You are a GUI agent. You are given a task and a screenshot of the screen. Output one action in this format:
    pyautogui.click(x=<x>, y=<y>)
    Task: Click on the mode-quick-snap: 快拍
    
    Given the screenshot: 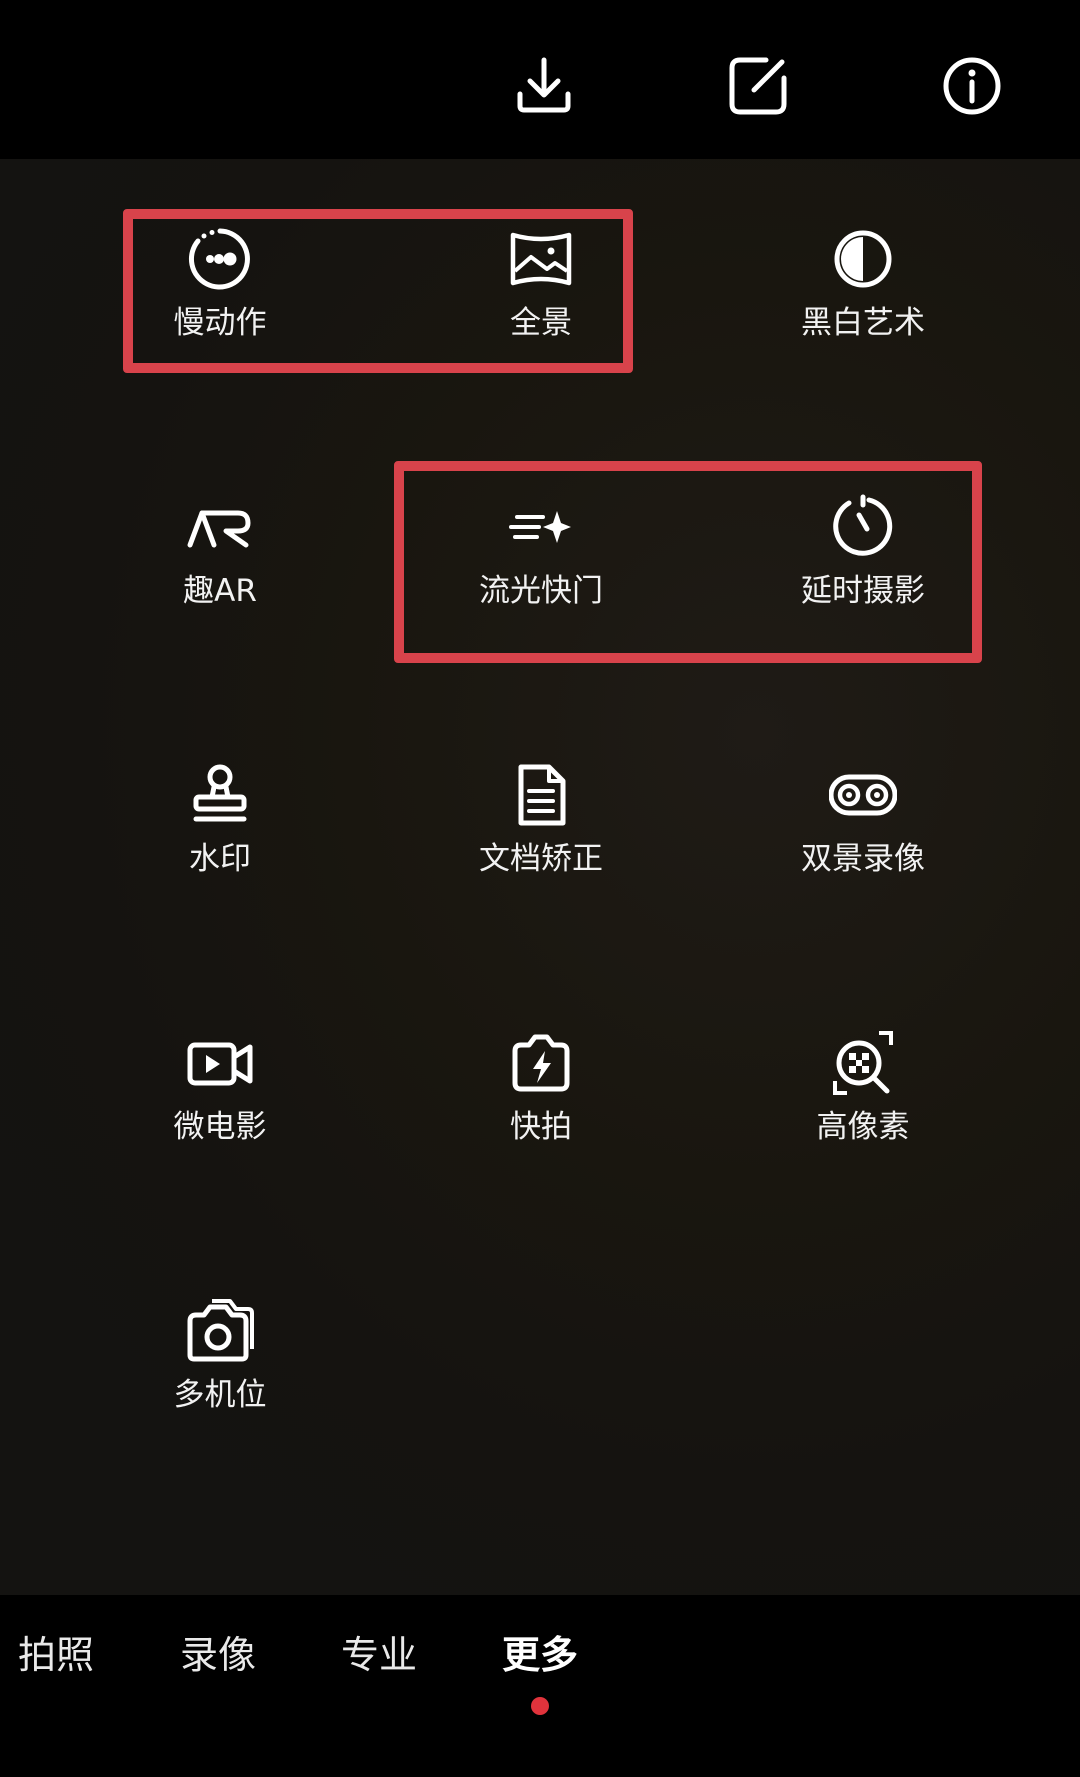 What is the action you would take?
    pyautogui.click(x=541, y=1107)
    